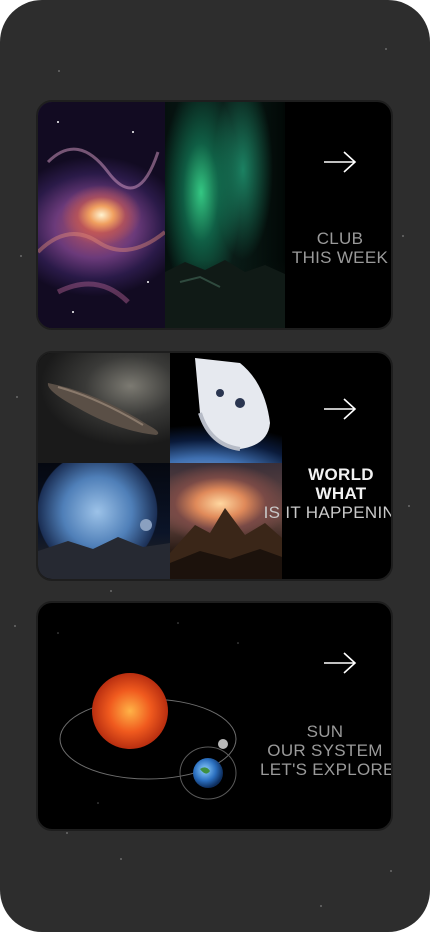 Image resolution: width=430 pixels, height=932 pixels. What do you see at coordinates (341, 493) in the screenshot?
I see `title-line: WHAT` at bounding box center [341, 493].